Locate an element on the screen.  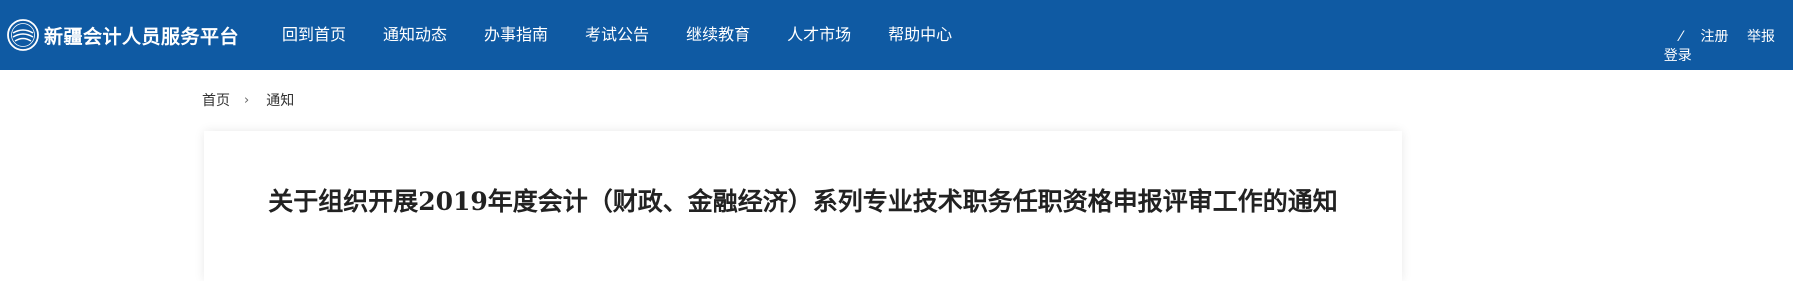
login-link: 登录 is located at coordinates (1678, 56).